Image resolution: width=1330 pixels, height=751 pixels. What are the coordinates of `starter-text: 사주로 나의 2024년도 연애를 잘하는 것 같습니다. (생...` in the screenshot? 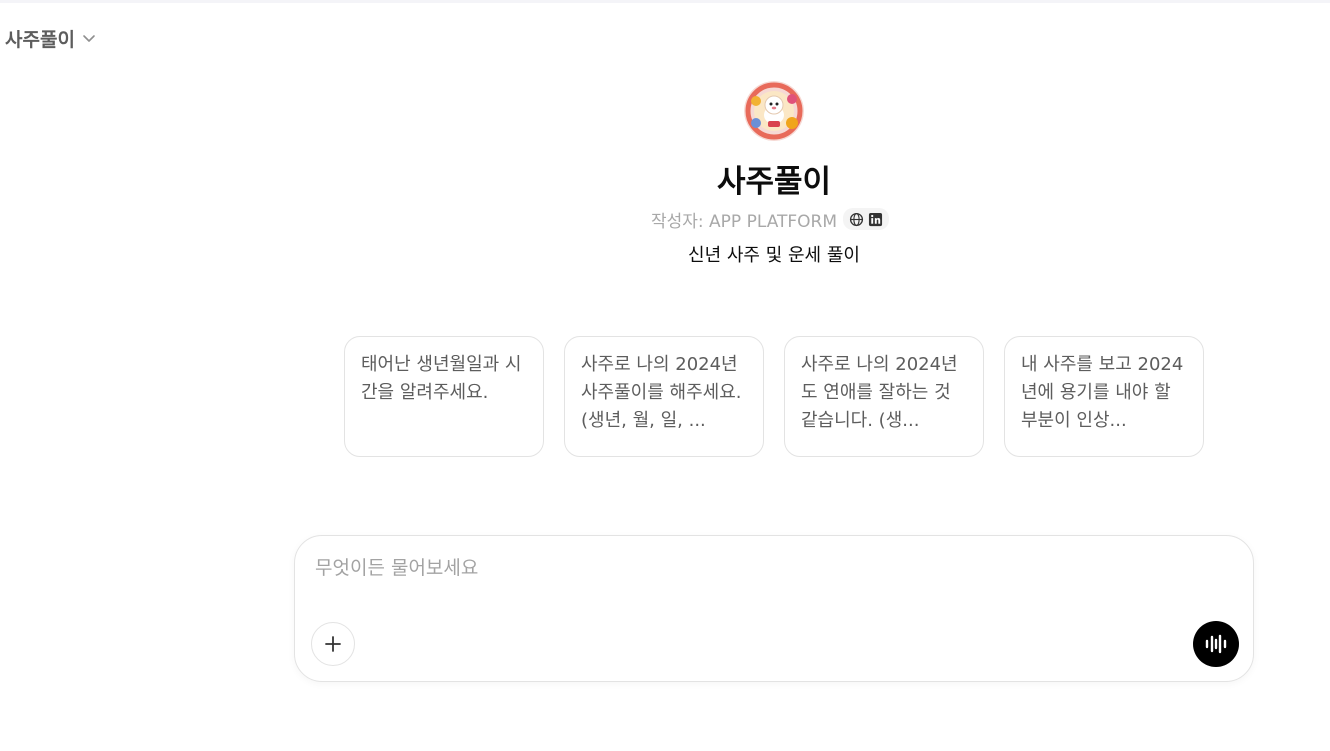 It's located at (879, 392).